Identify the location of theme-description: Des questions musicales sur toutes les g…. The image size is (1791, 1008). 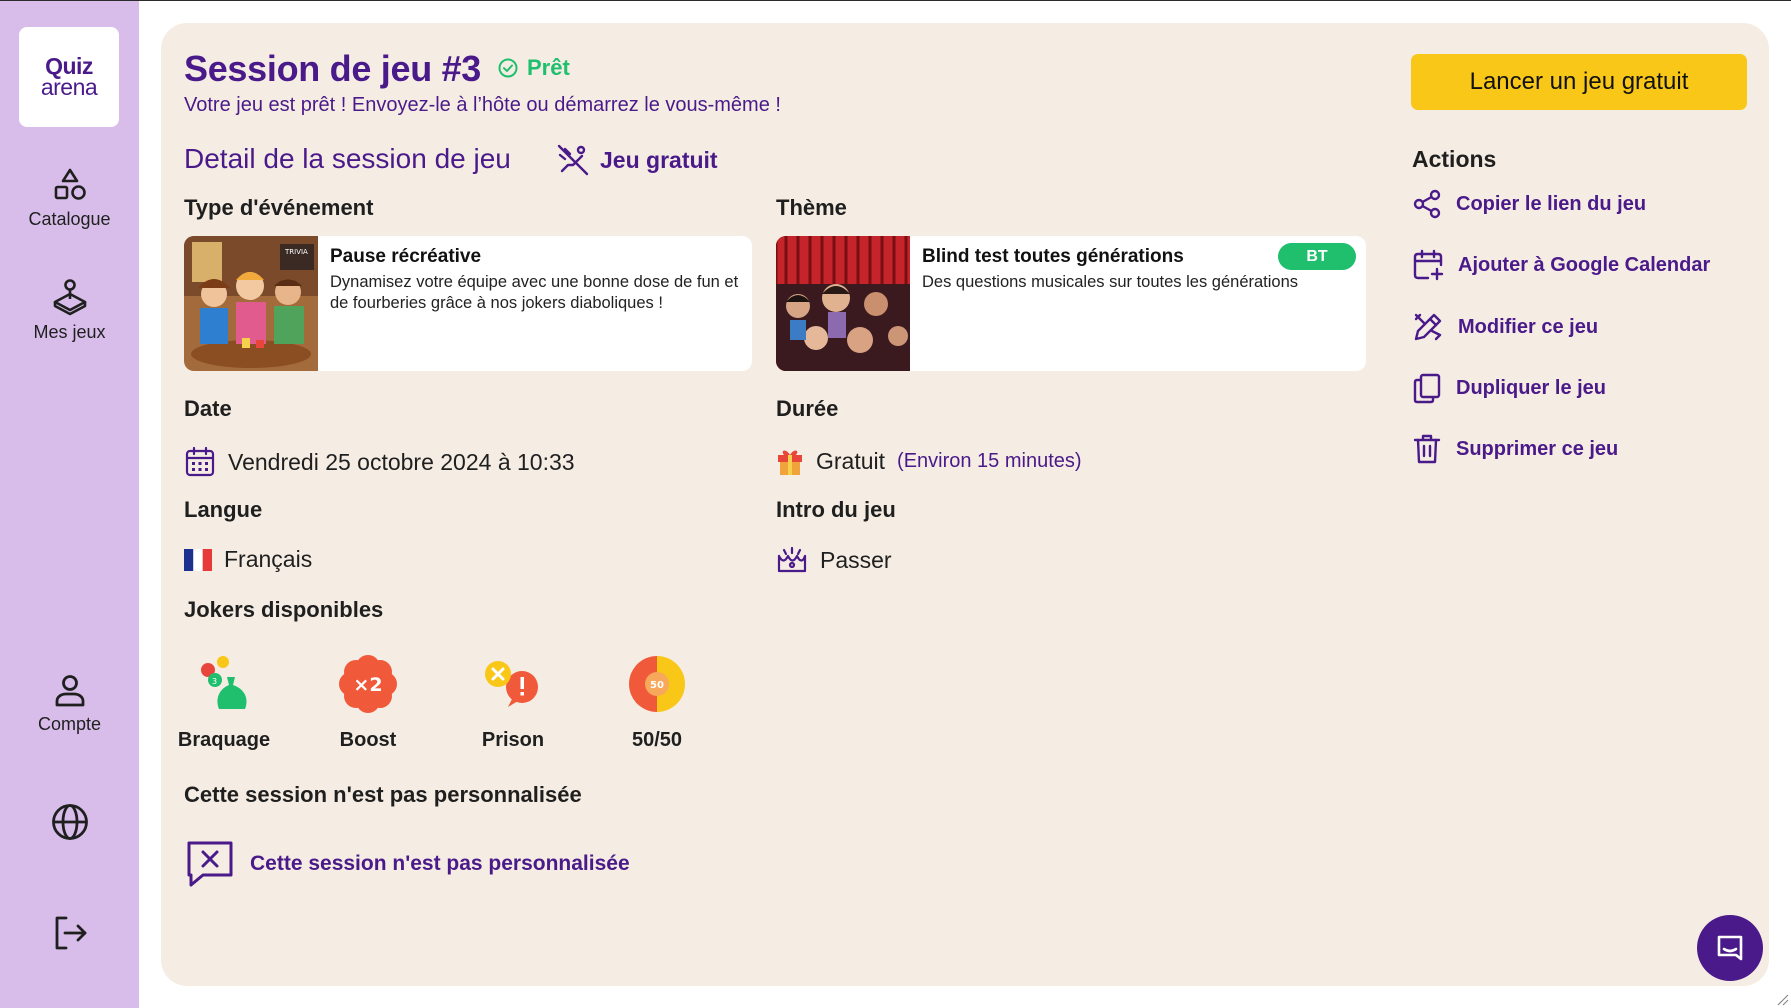
(1110, 282).